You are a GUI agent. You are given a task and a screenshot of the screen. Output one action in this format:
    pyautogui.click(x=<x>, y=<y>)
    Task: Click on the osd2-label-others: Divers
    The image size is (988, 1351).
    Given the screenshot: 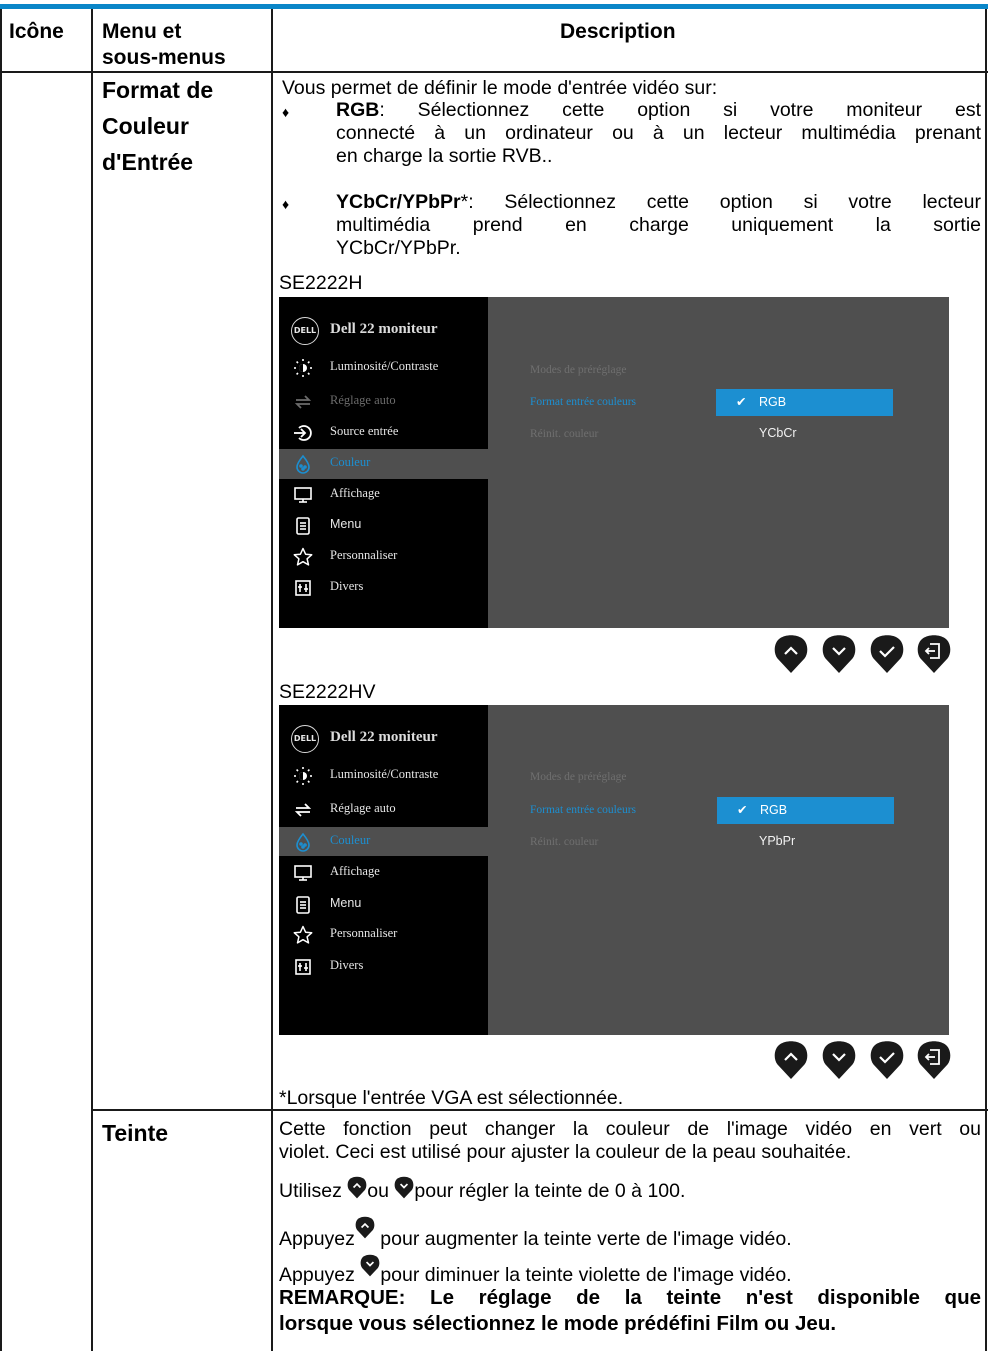 What is the action you would take?
    pyautogui.click(x=347, y=965)
    